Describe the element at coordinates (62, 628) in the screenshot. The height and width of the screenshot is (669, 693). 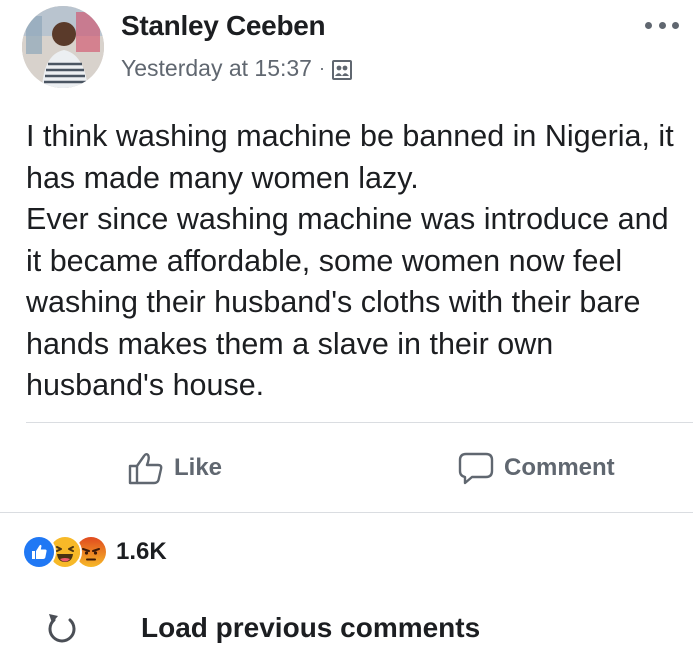
I see `refresh-icon` at that location.